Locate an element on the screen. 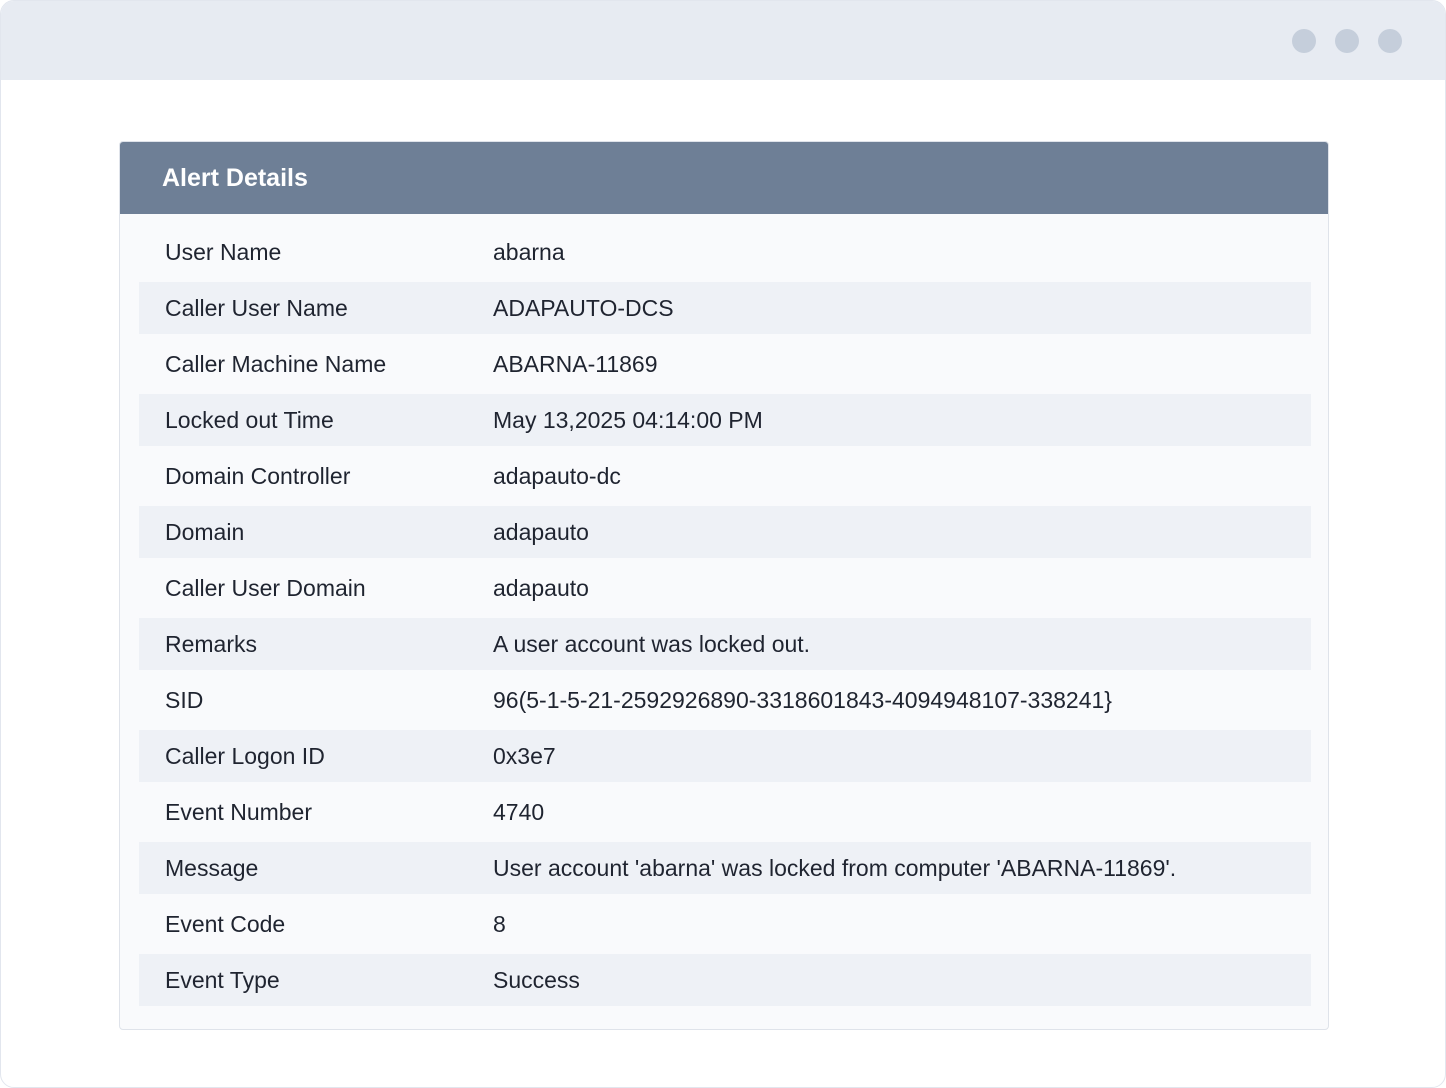 Image resolution: width=1446 pixels, height=1088 pixels. detail-value: abarna is located at coordinates (529, 251).